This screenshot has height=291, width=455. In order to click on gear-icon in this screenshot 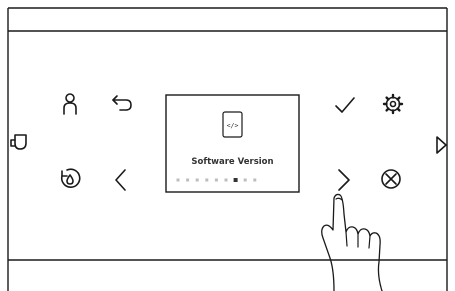, I will do `click(393, 104)`.